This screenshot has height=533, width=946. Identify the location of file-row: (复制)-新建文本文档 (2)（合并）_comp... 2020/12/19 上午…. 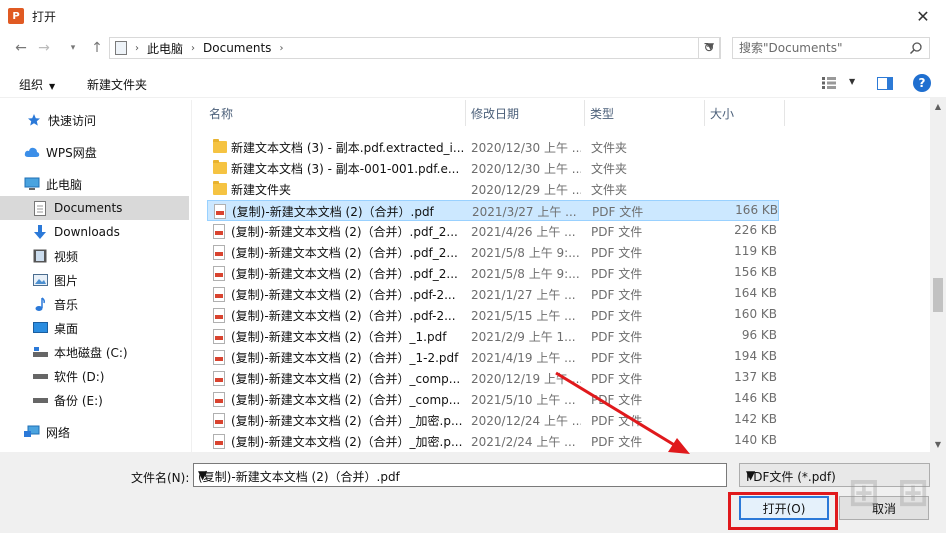
(493, 378).